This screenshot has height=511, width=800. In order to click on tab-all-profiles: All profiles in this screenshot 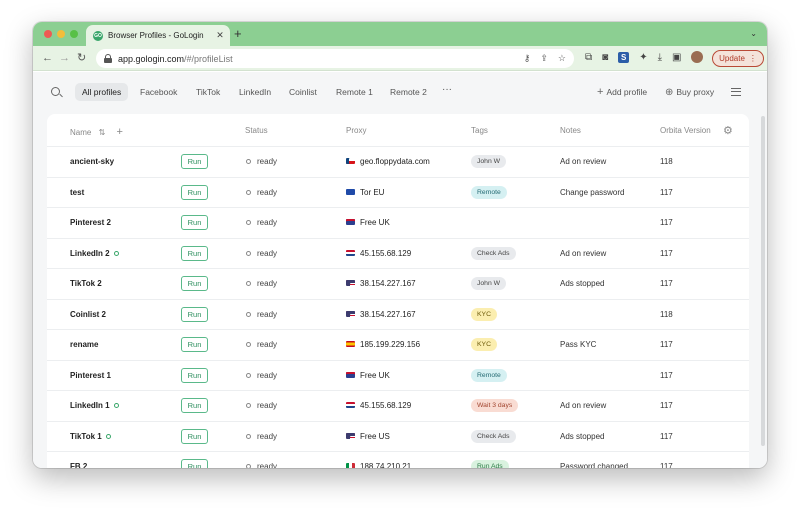, I will do `click(102, 92)`.